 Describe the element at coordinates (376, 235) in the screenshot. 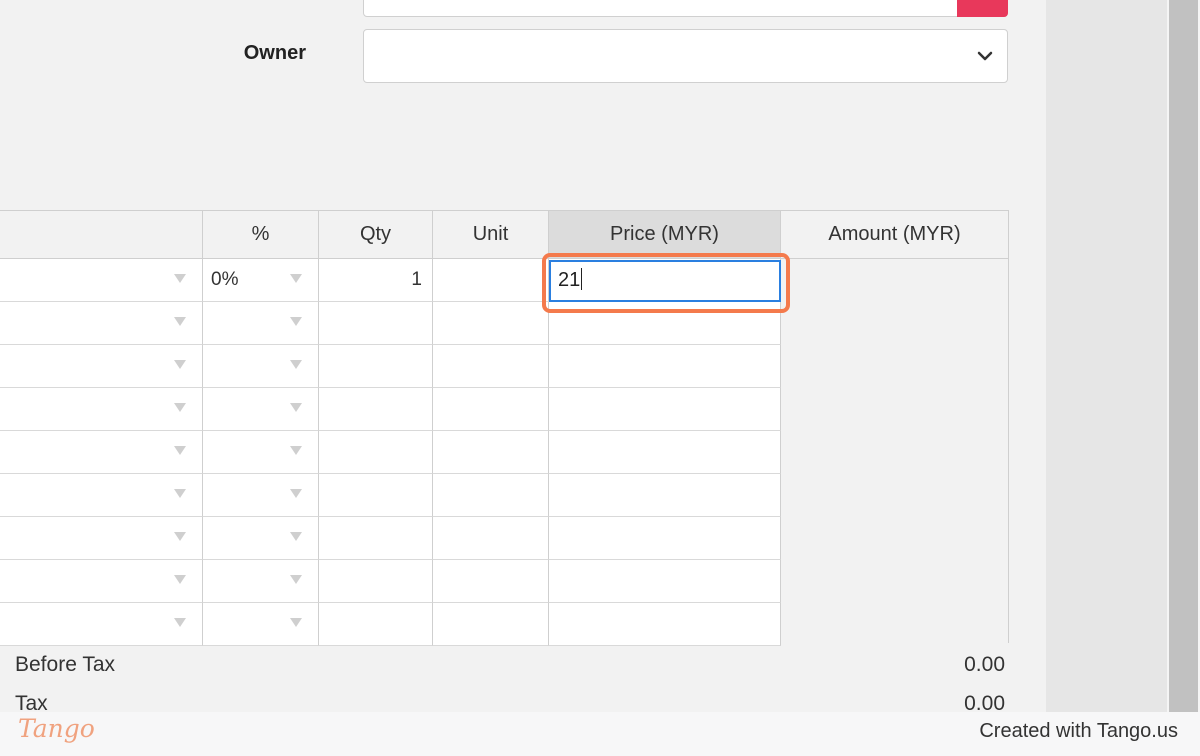

I see `column-header-qty: Qty` at that location.